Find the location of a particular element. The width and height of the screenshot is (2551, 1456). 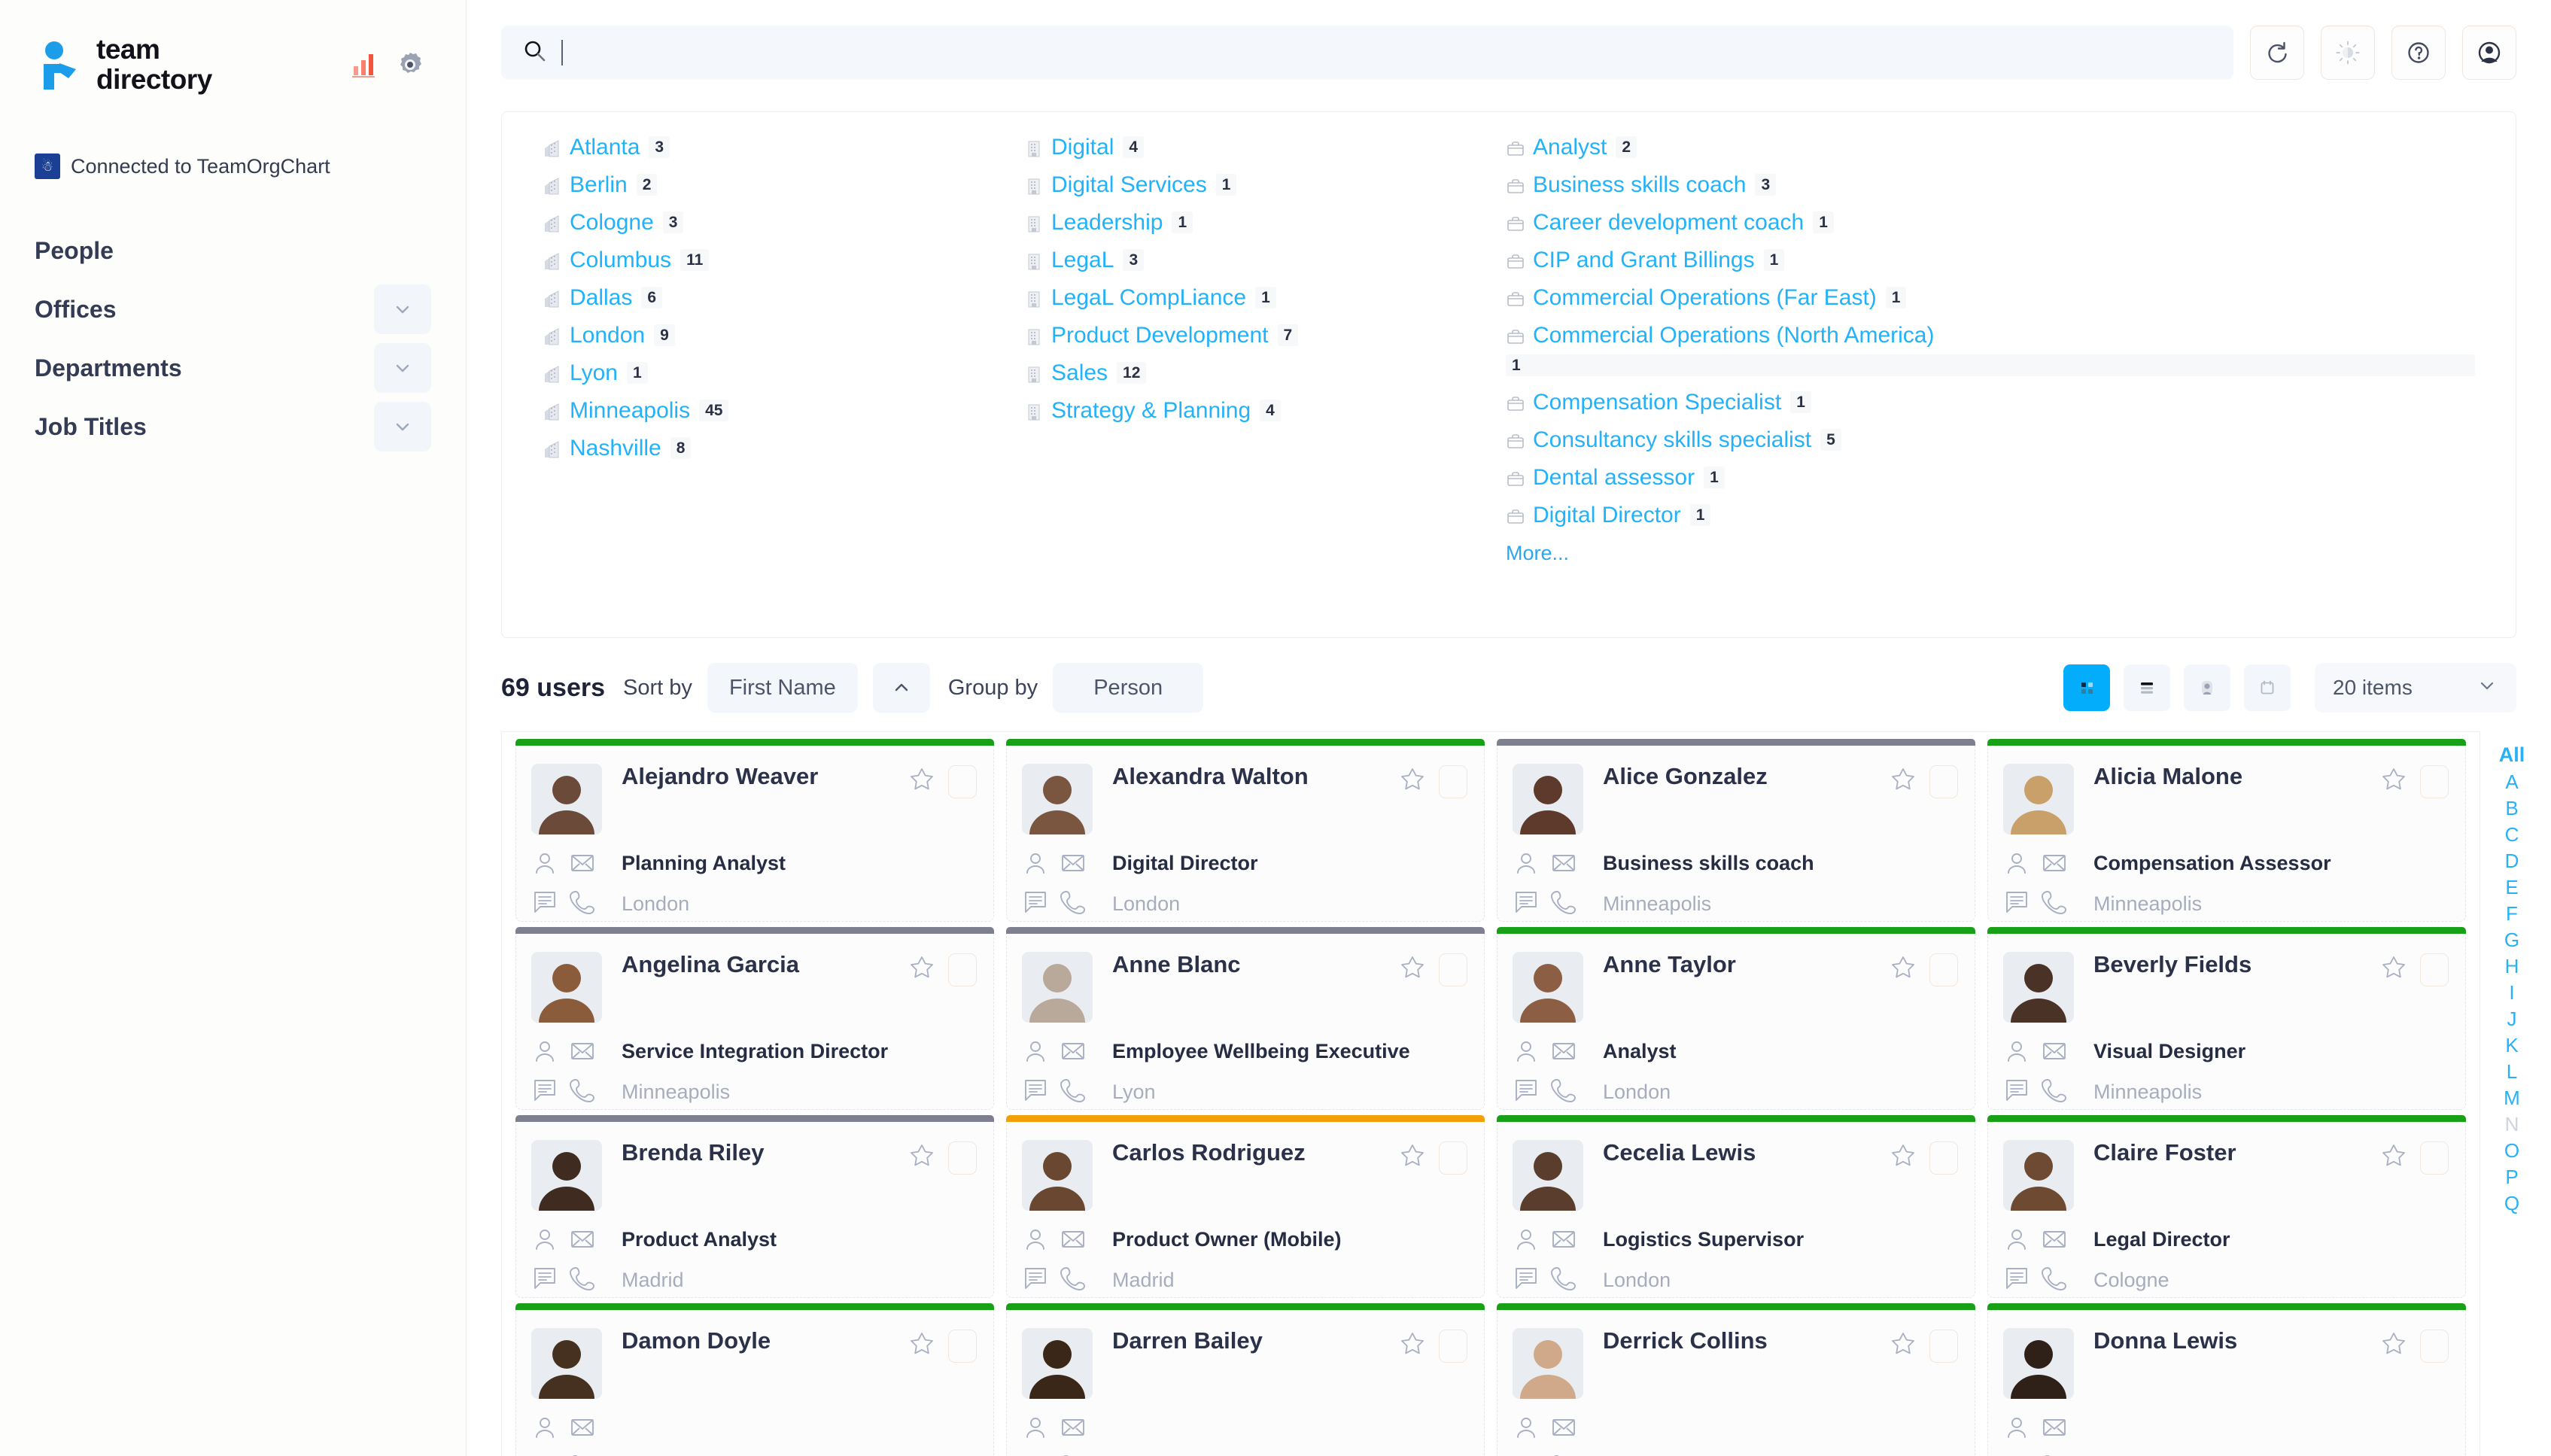

facet-item-job-title: Compensation Specialist 1 is located at coordinates (1990, 402).